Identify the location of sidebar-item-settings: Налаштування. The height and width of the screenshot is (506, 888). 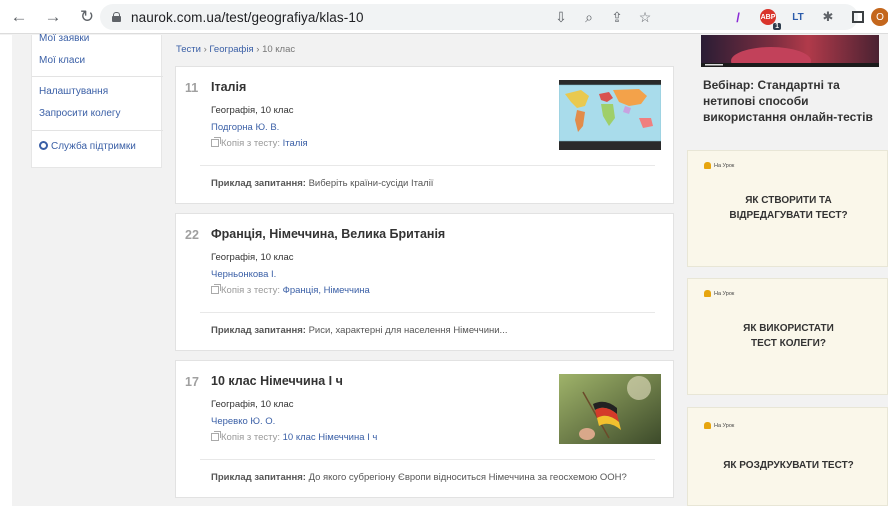
(73, 91).